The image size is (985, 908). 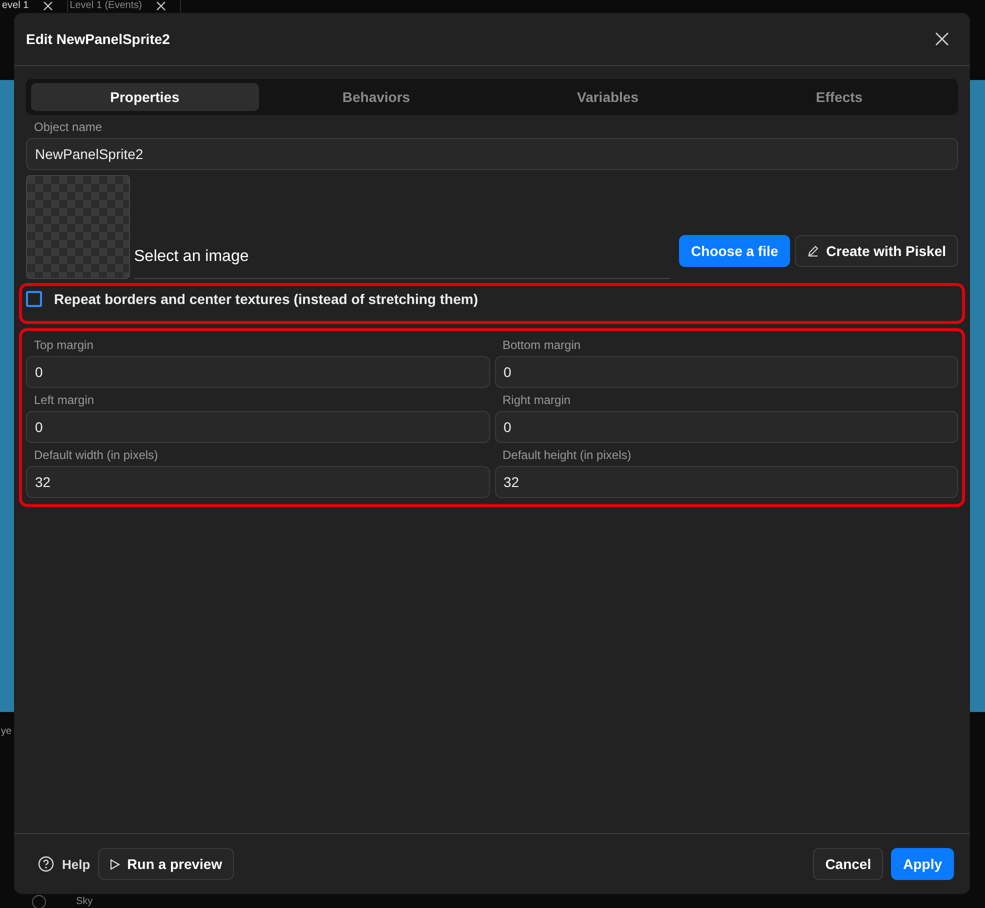 What do you see at coordinates (537, 400) in the screenshot?
I see `field-label: Right margin` at bounding box center [537, 400].